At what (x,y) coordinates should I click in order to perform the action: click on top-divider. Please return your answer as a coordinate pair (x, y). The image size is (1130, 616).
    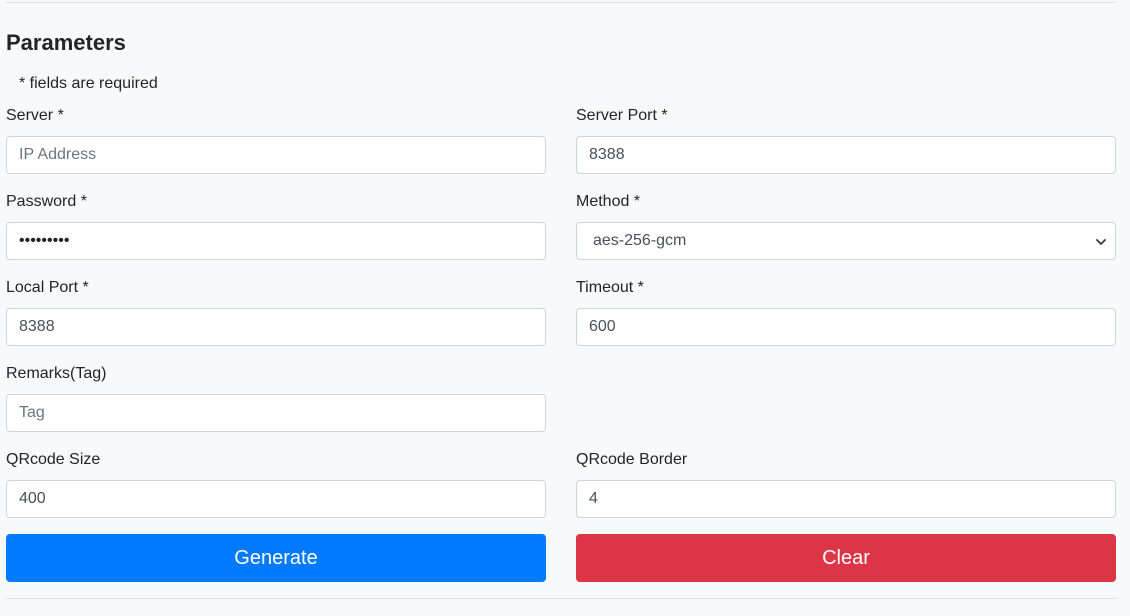
    Looking at the image, I should click on (561, 2).